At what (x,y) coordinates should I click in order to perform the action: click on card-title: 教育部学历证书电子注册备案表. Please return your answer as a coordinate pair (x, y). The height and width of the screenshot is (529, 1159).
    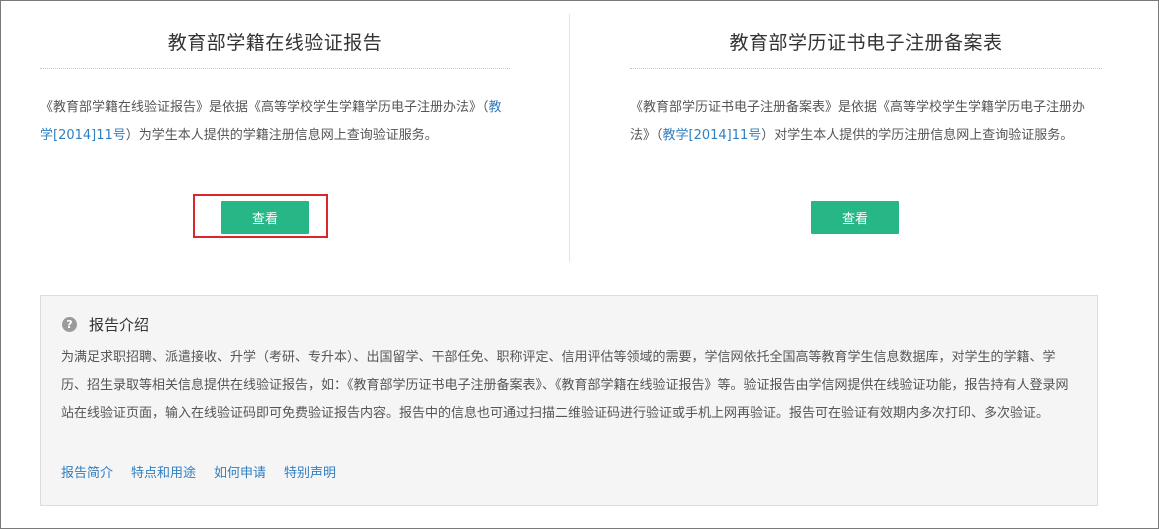
    Looking at the image, I should click on (866, 43).